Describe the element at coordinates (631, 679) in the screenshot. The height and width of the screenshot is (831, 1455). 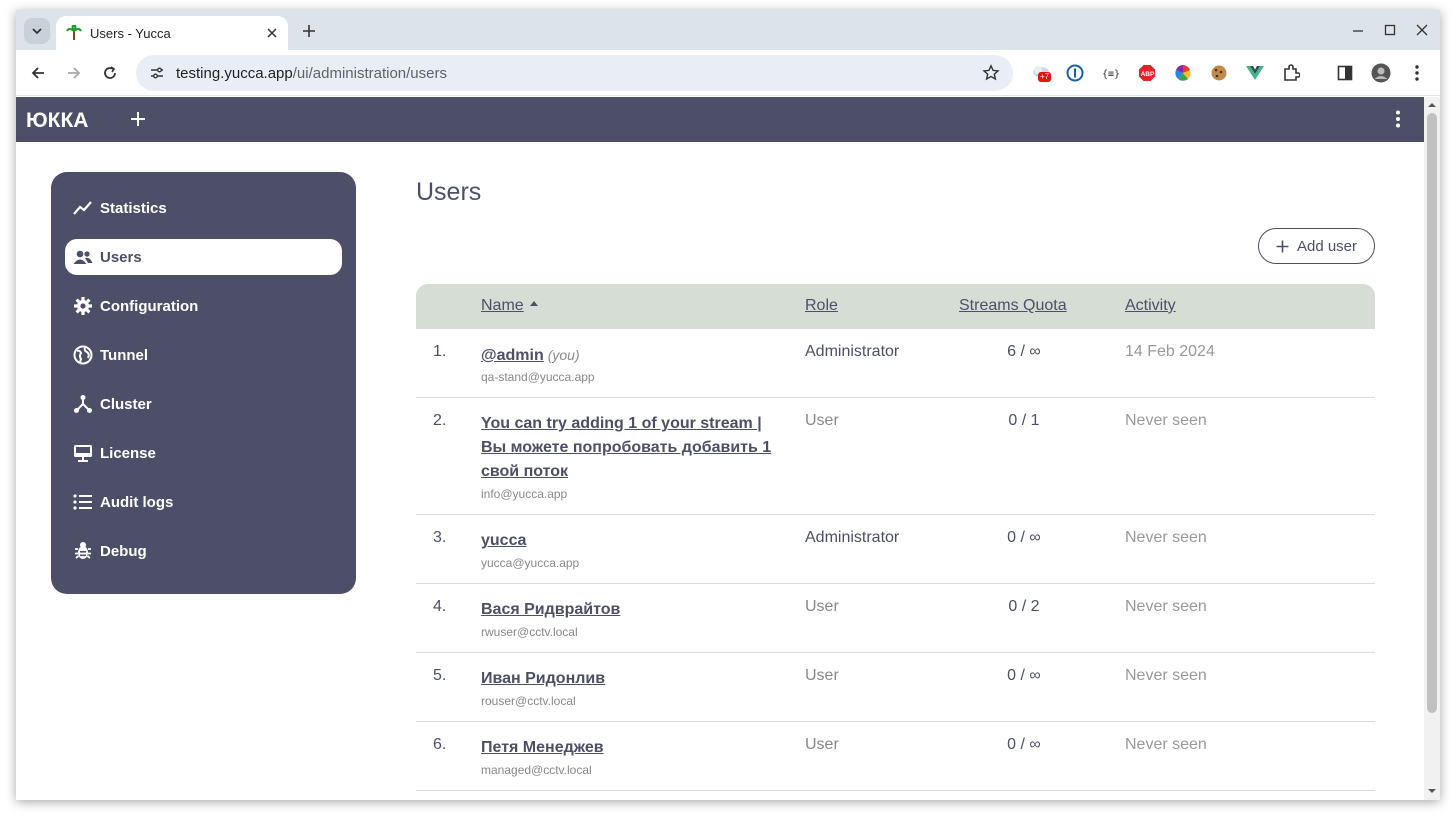
I see `user-name-link: Иван Ридонлив` at that location.